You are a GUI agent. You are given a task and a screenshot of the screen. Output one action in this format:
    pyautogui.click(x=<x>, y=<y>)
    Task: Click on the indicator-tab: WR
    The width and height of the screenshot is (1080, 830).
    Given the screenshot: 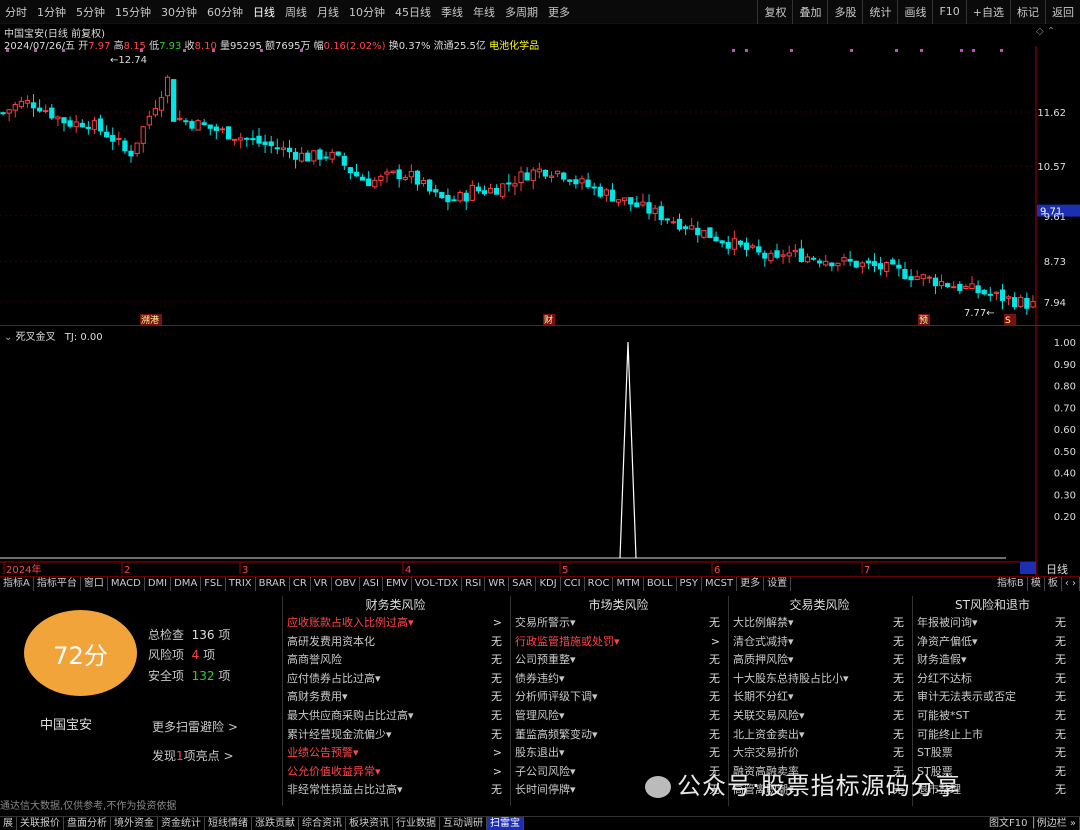 What is the action you would take?
    pyautogui.click(x=497, y=584)
    